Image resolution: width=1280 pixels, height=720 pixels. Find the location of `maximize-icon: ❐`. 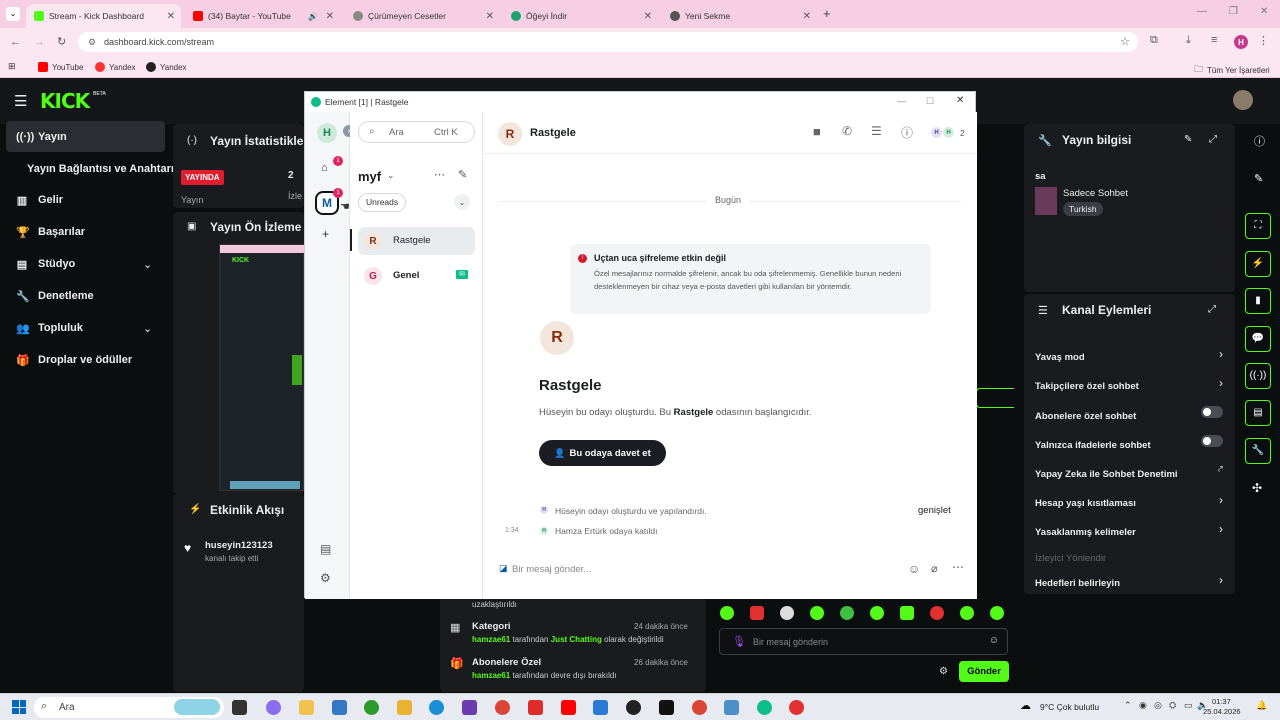

maximize-icon: ❐ is located at coordinates (1233, 11).